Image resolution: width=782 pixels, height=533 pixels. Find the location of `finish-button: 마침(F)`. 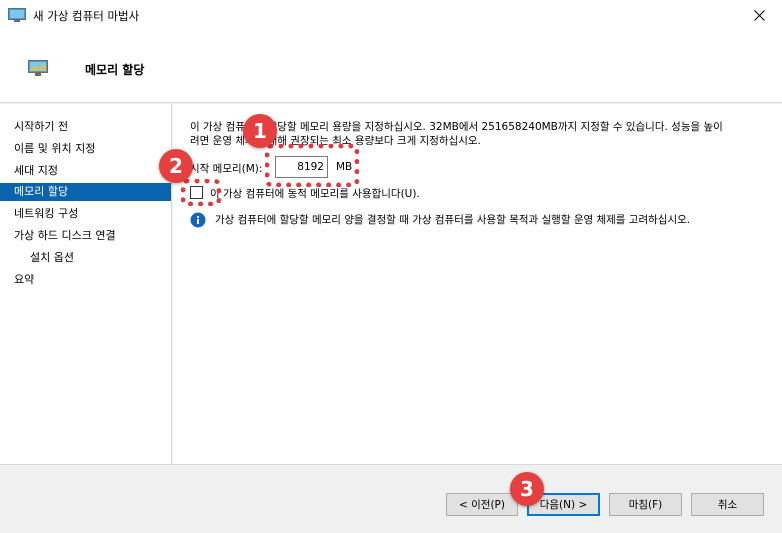

finish-button: 마침(F) is located at coordinates (645, 504).